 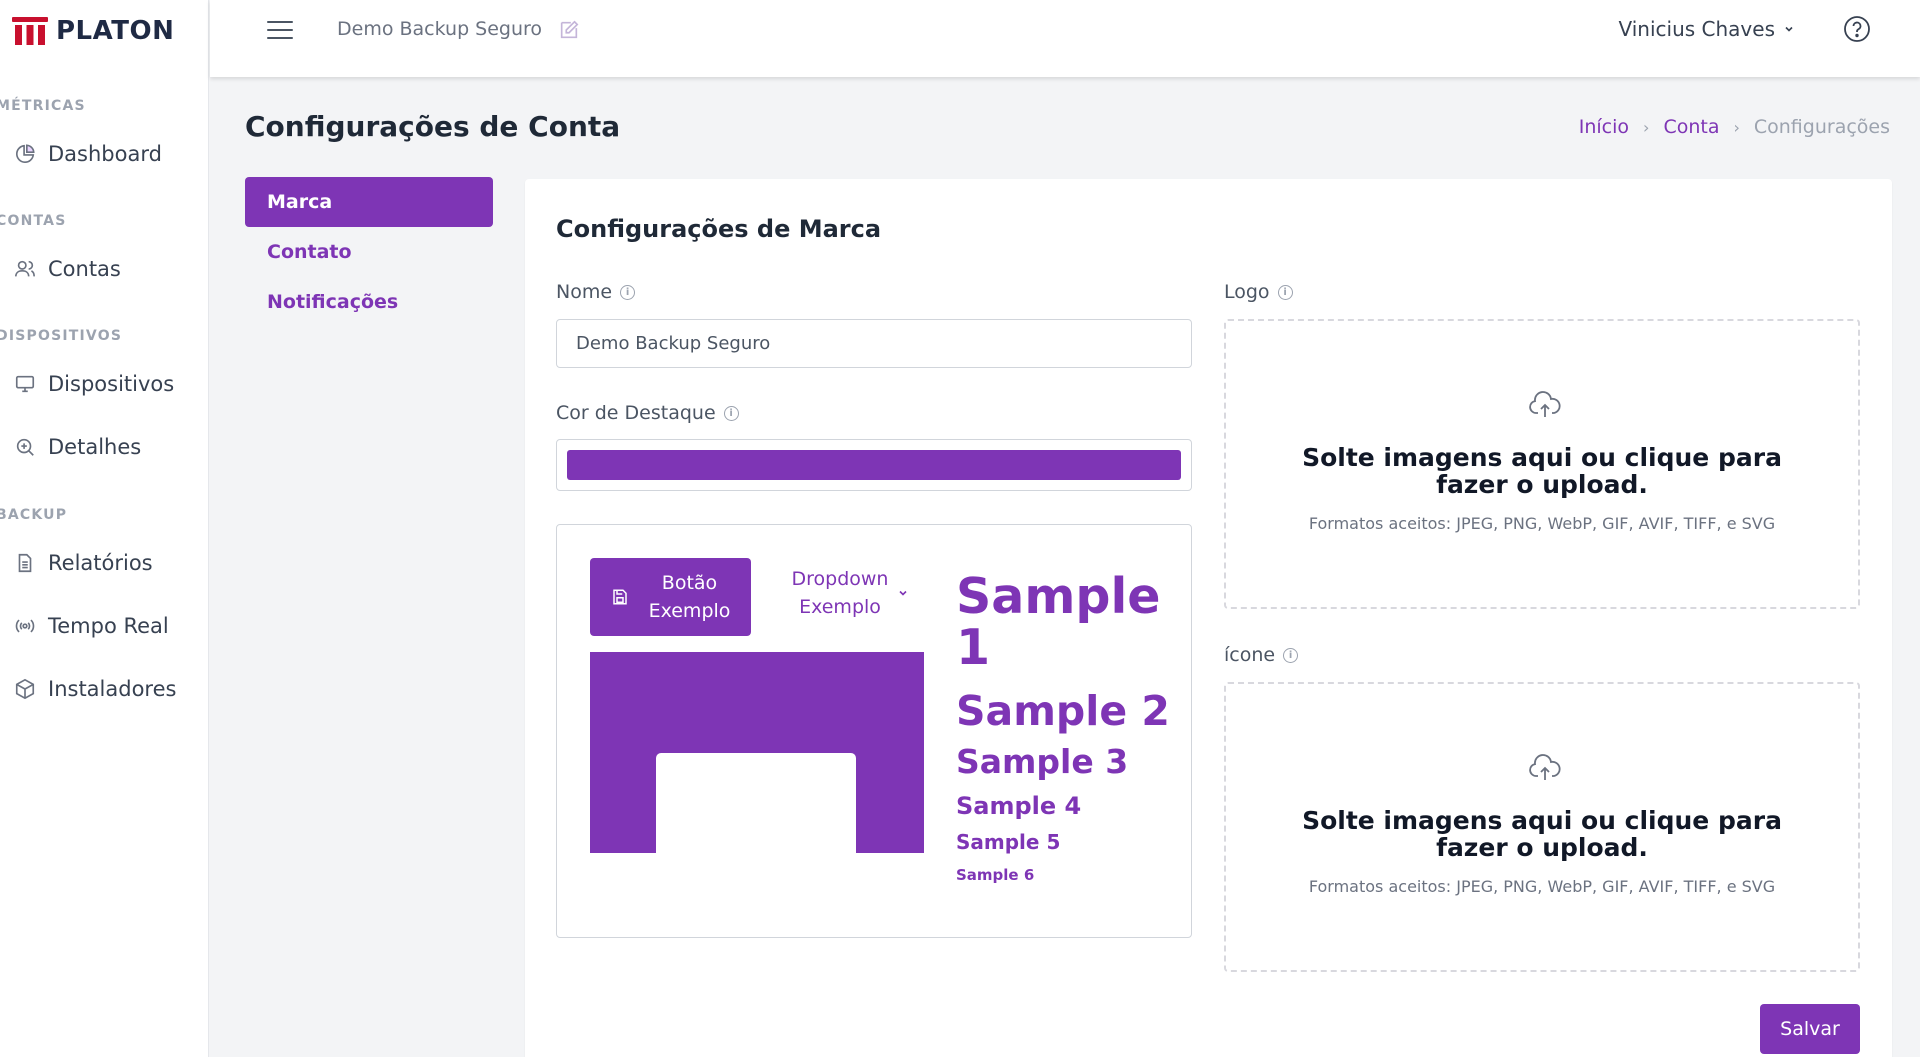 What do you see at coordinates (115, 31) in the screenshot?
I see `brand-name: PLATON` at bounding box center [115, 31].